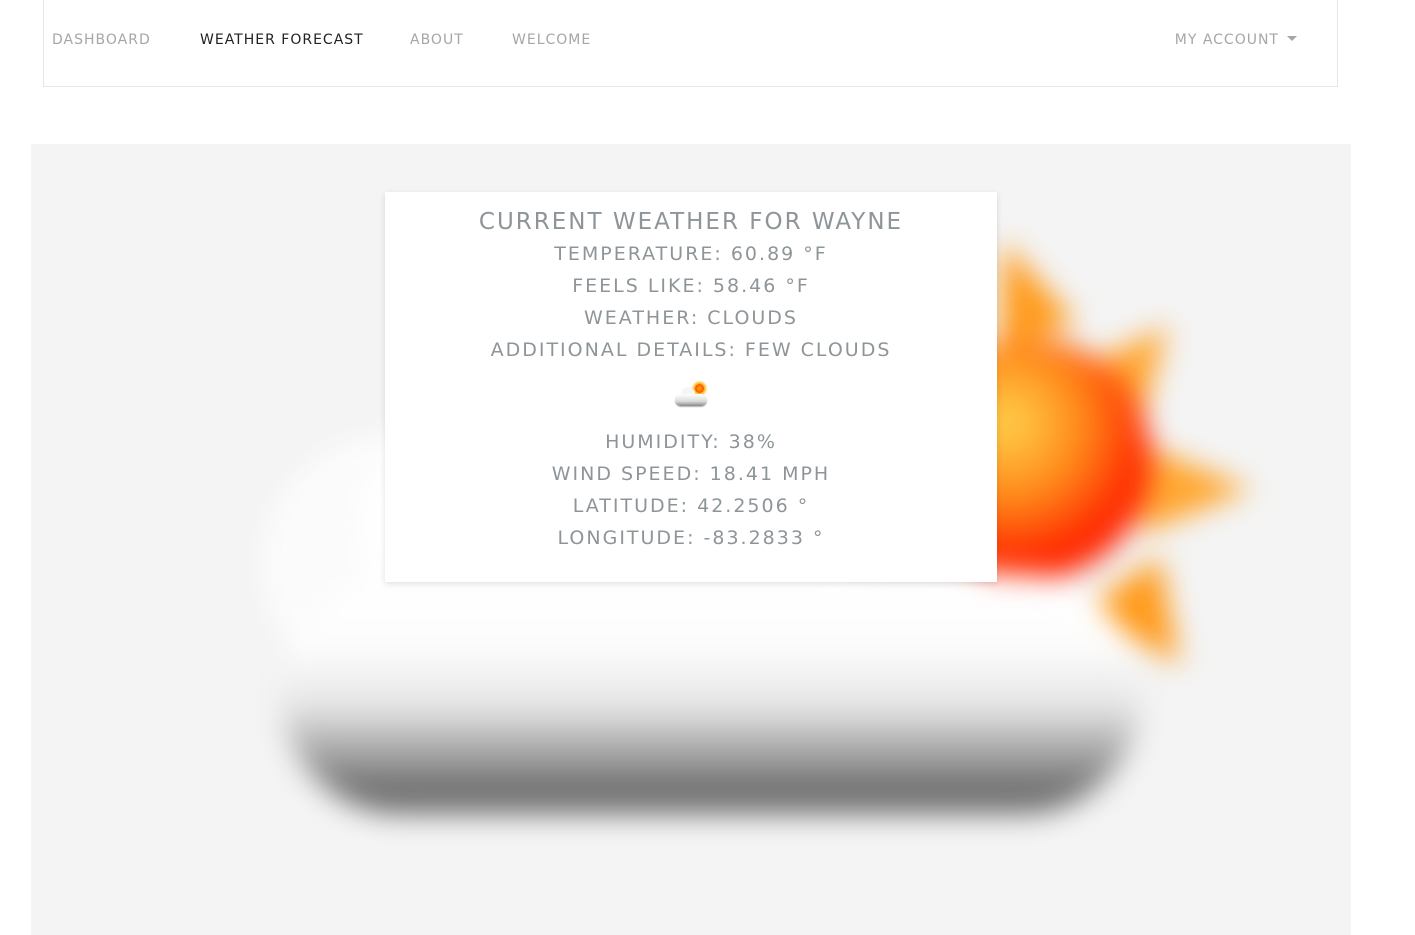 This screenshot has width=1415, height=935. What do you see at coordinates (691, 254) in the screenshot?
I see `temperature-text: TEMPERATURE: 60.89 °F` at bounding box center [691, 254].